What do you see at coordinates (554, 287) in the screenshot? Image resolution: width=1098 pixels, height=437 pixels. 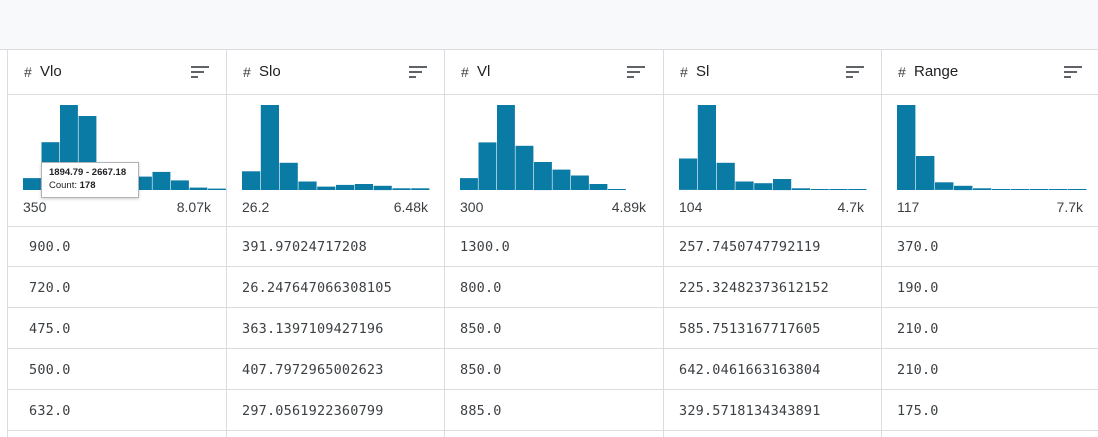 I see `table-cell: 800.0` at bounding box center [554, 287].